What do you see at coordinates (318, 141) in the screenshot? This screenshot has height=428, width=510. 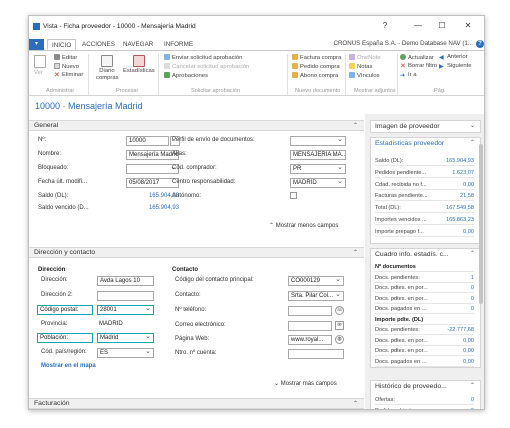 I see `perfil-envio-dropdown` at bounding box center [318, 141].